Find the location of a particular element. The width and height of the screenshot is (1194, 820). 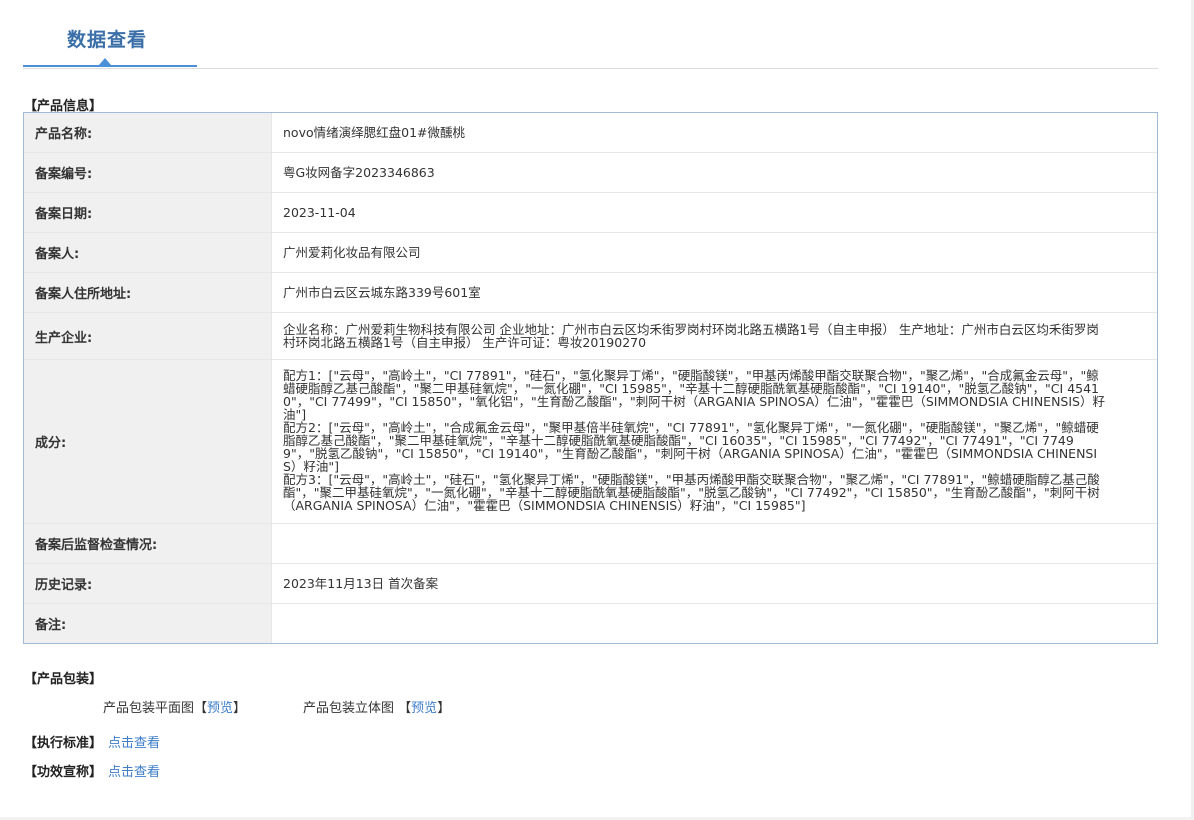

efficacy-row: 【功效宣称】 点击查看 is located at coordinates (92, 770).